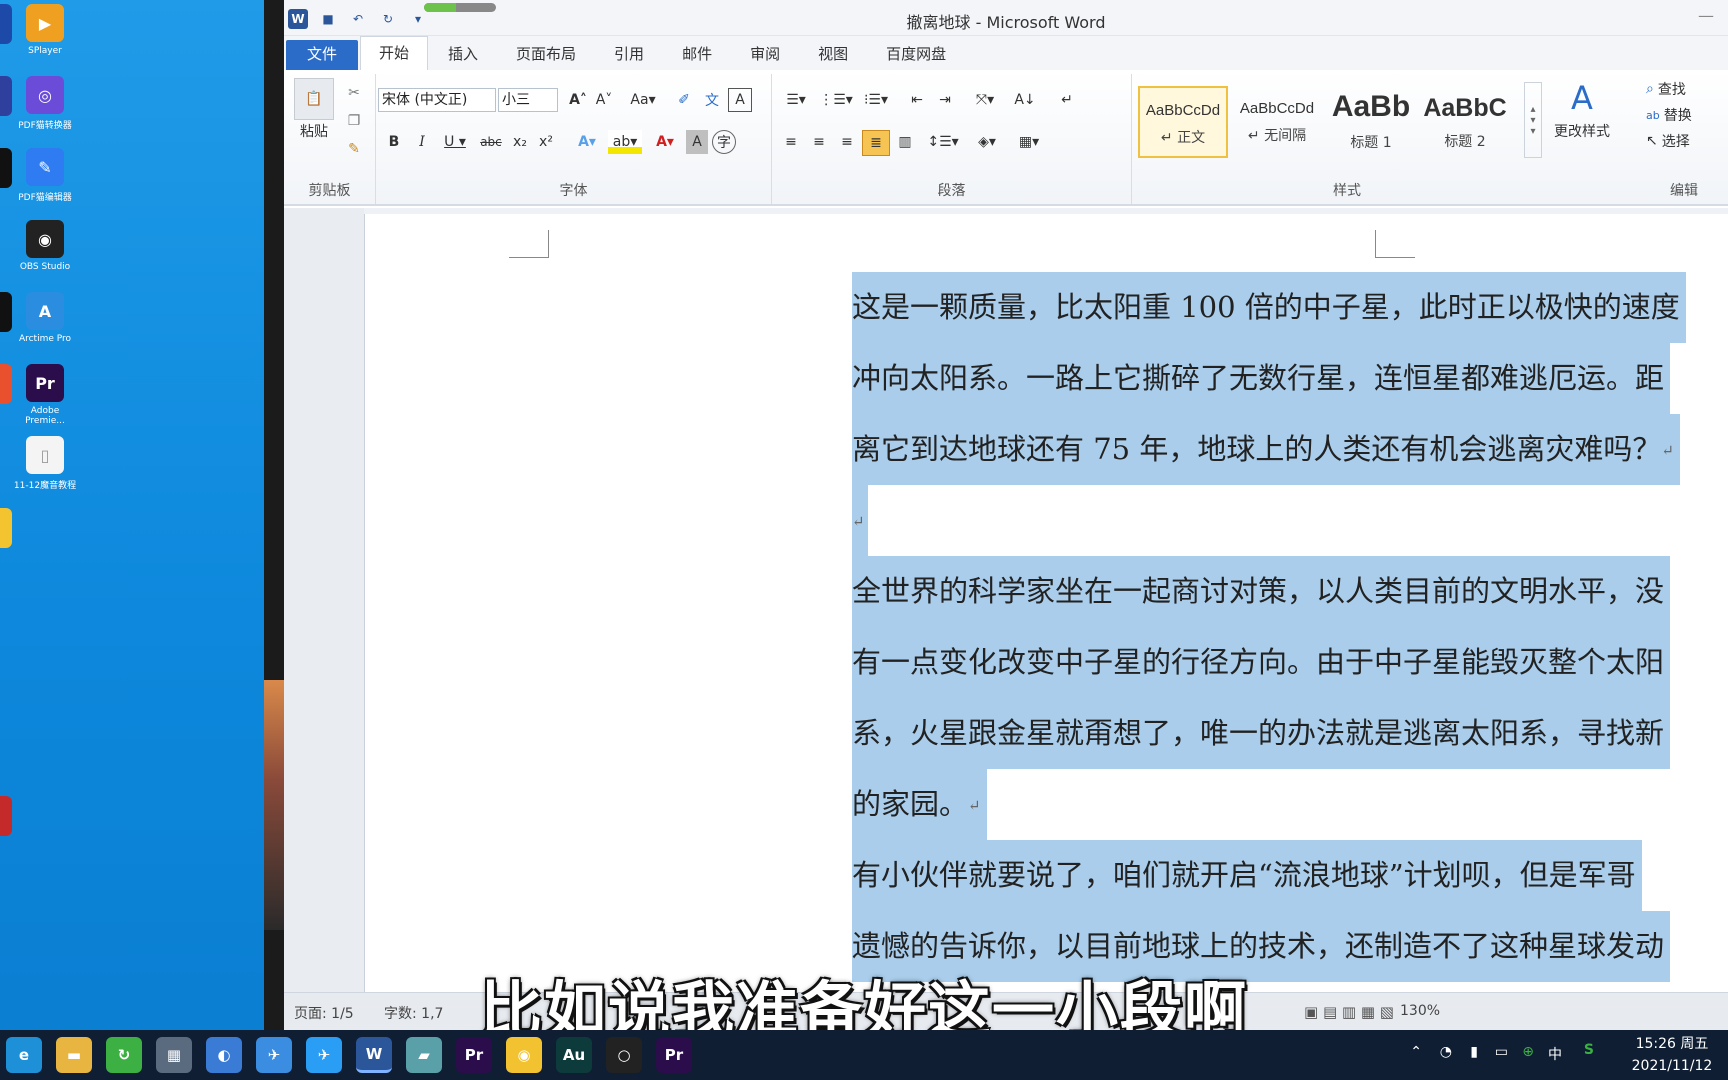  I want to click on taskbar-notes-icon: ▰, so click(424, 1055).